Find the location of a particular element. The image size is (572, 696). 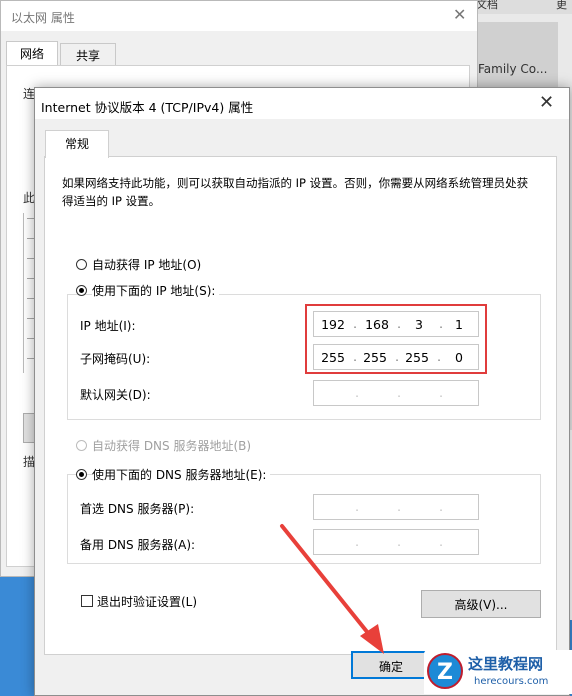

background-text-2: 更 is located at coordinates (561, 5).